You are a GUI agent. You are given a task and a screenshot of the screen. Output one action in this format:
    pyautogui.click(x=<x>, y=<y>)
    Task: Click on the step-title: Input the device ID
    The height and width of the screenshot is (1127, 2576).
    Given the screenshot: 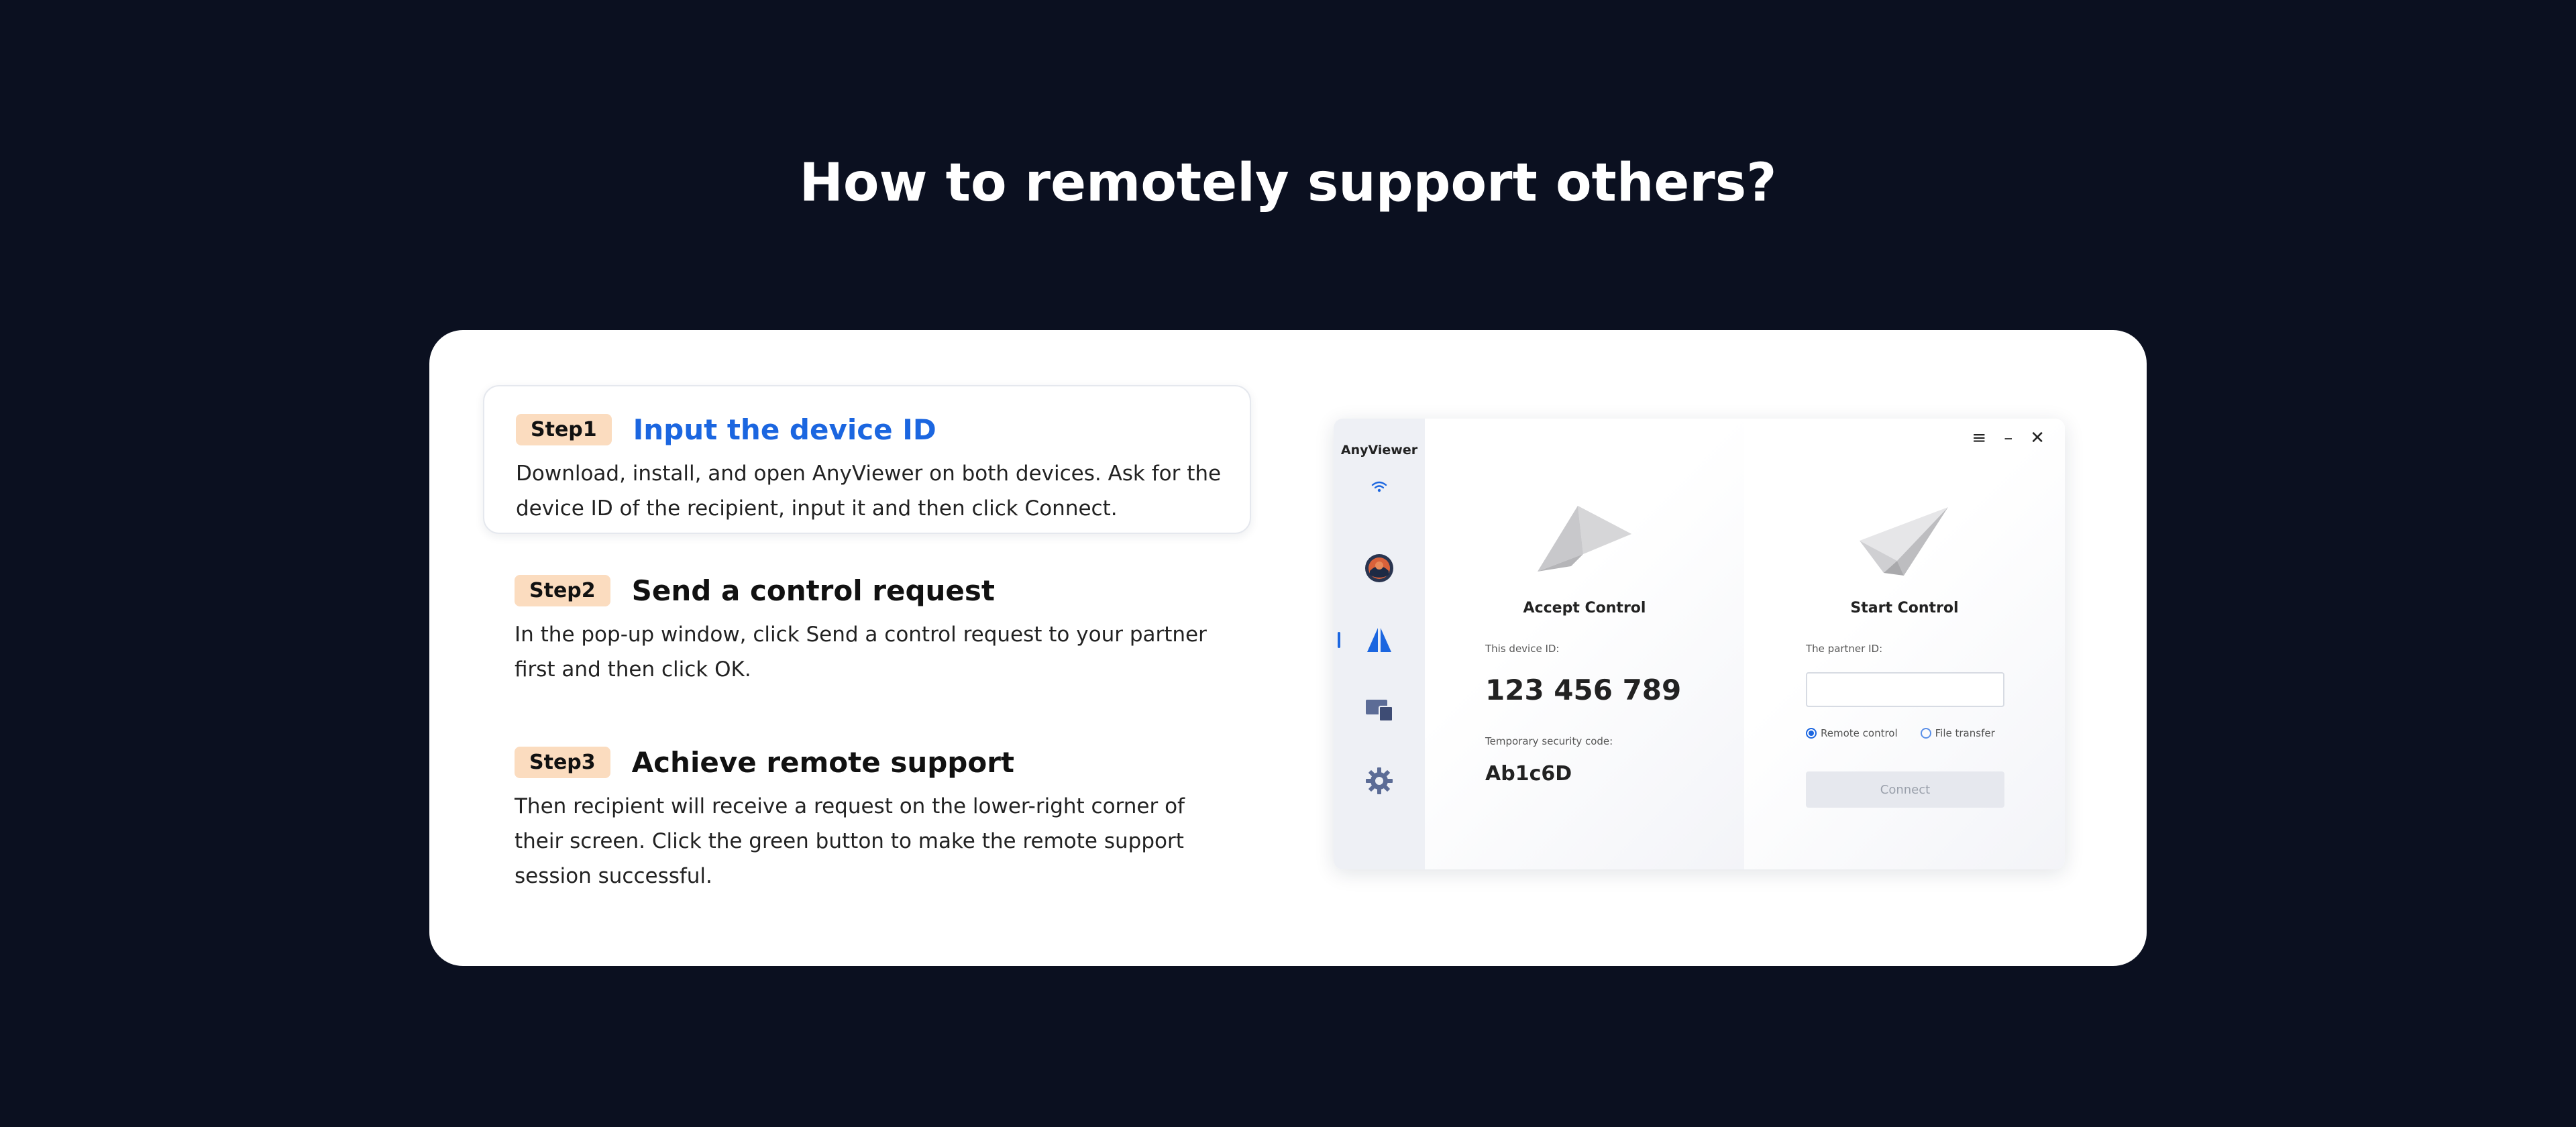 What is the action you would take?
    pyautogui.click(x=784, y=429)
    